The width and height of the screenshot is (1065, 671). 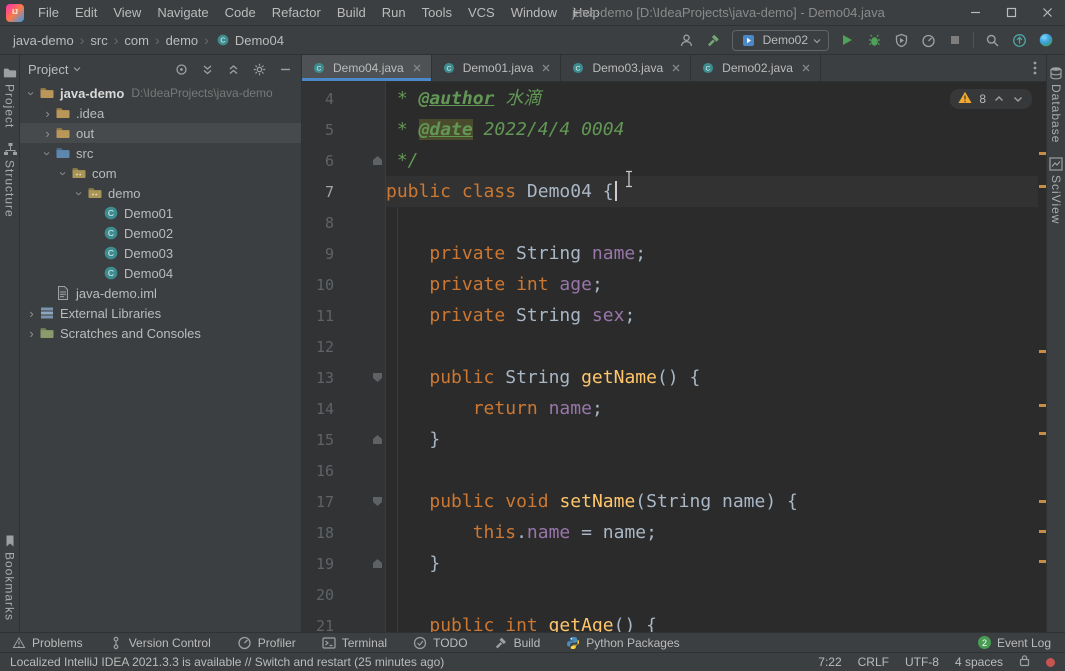 I want to click on tree-item-scratches-and-consoles: › Scratches and Consoles, so click(x=160, y=333).